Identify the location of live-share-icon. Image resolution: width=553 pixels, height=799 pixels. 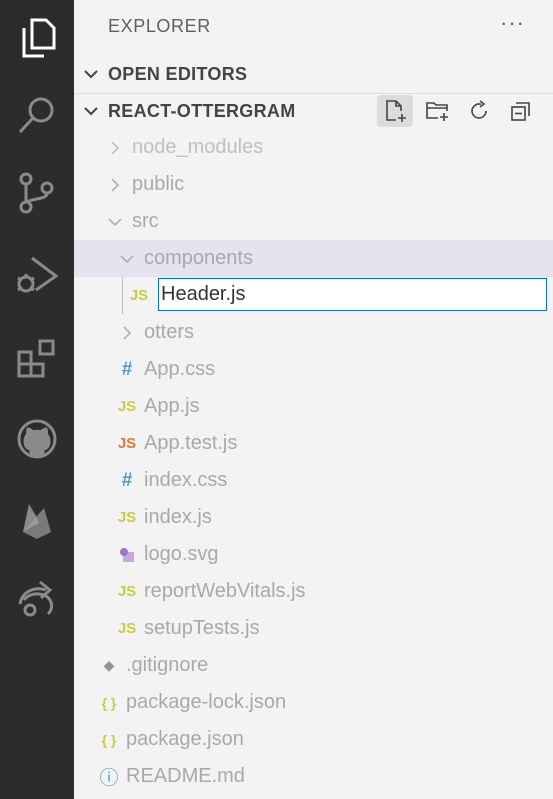
(37, 599).